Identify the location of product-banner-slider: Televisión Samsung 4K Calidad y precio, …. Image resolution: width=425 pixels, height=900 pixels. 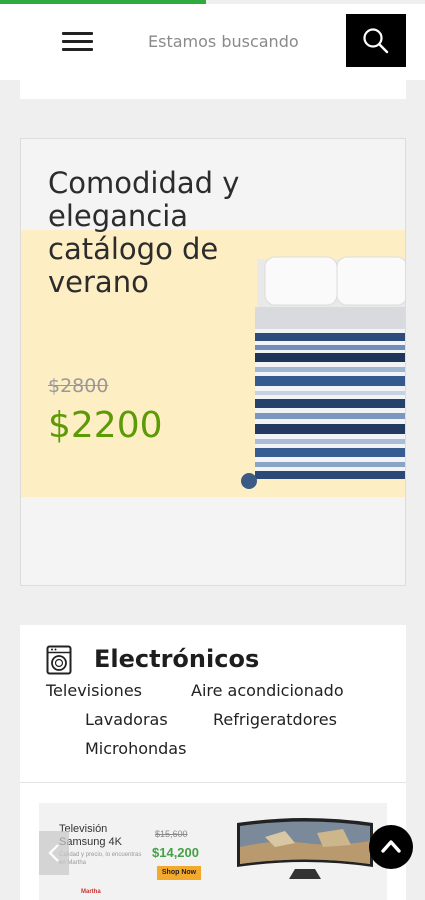
(213, 851).